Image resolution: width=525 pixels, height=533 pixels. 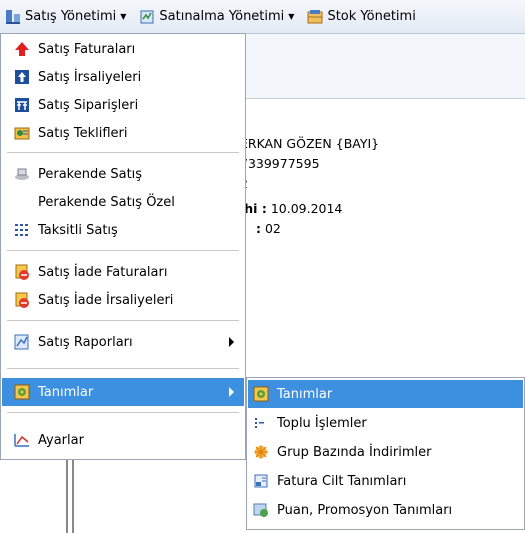 What do you see at coordinates (61, 440) in the screenshot?
I see `menu-item-label: Ayarlar` at bounding box center [61, 440].